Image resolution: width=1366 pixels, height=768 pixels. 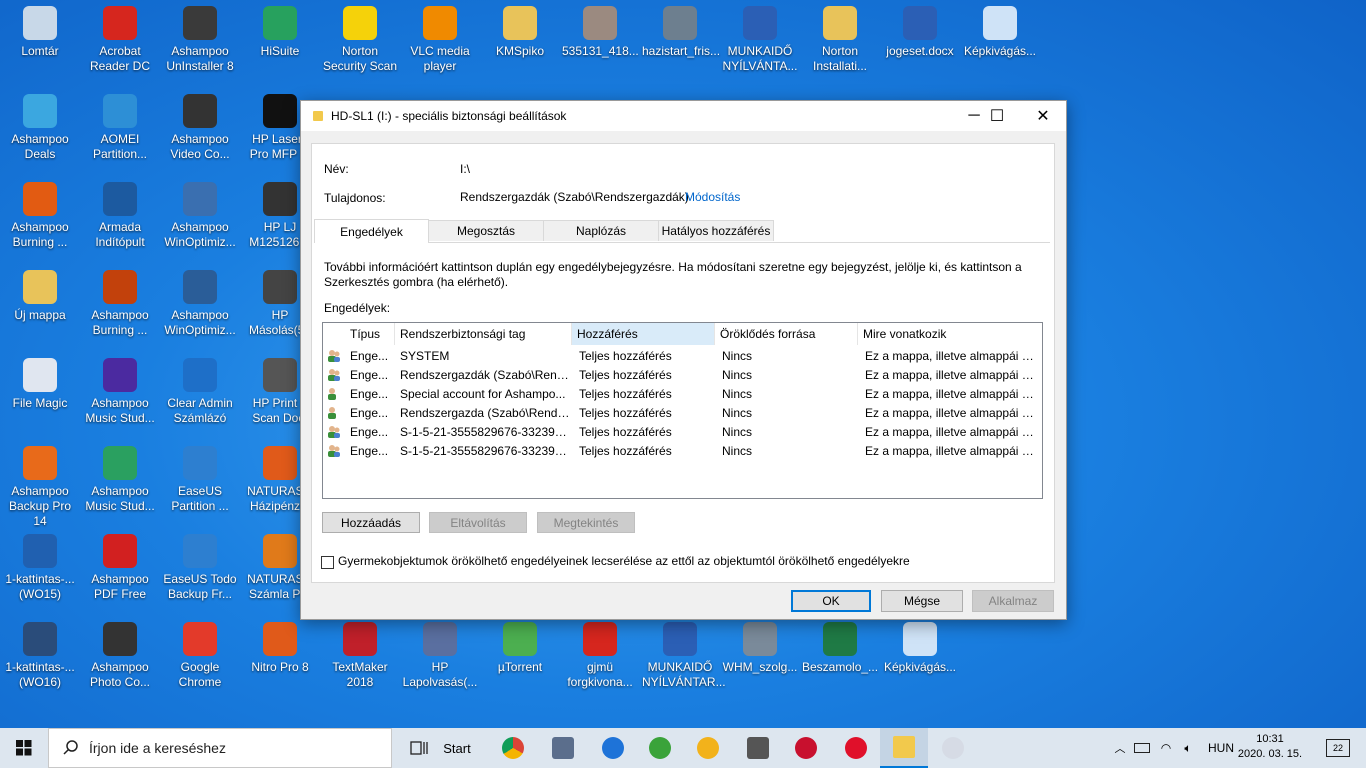 I want to click on paint-app-icon, so click(x=953, y=748).